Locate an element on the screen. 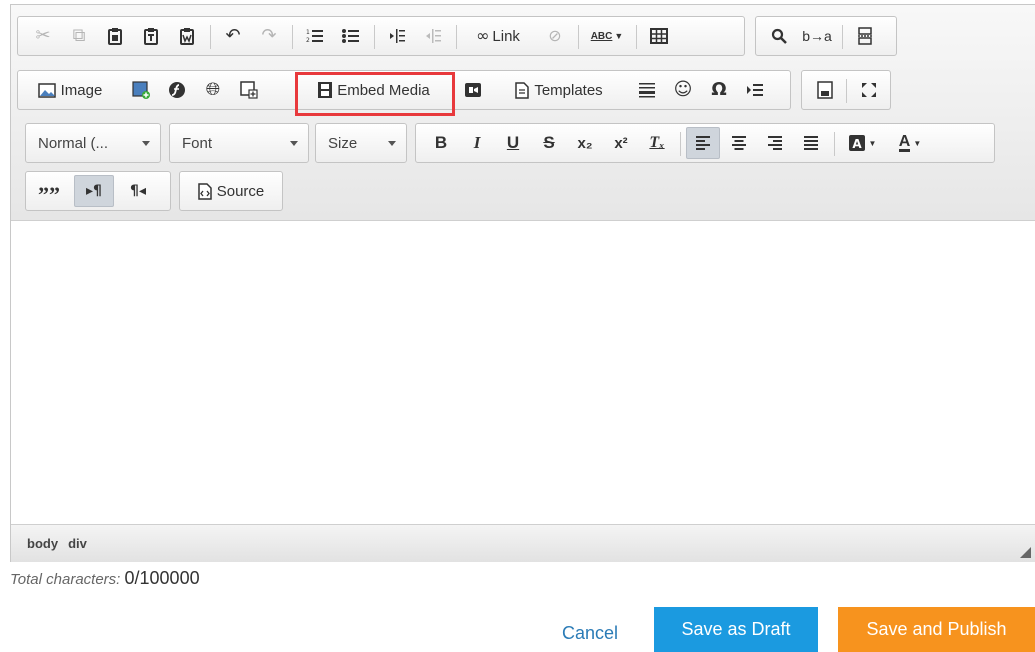  source-button: Source is located at coordinates (231, 191).